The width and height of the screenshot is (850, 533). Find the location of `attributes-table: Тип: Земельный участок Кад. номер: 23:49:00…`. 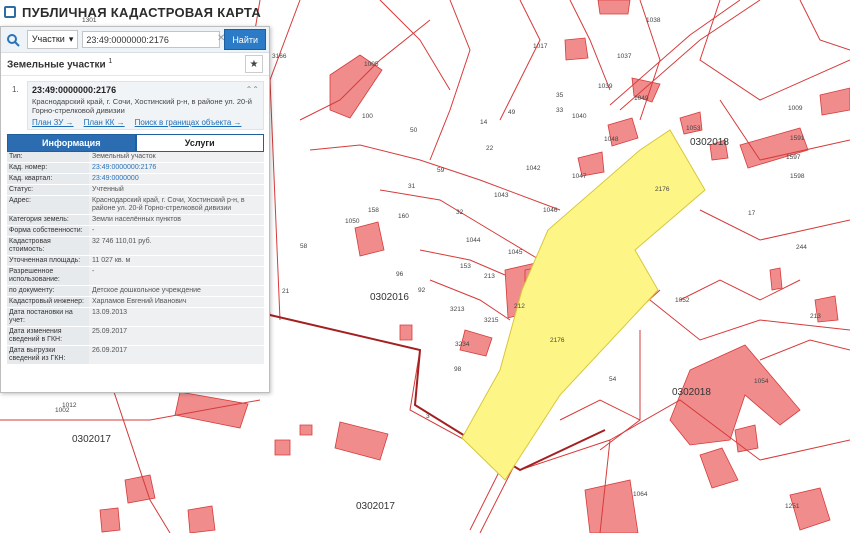

attributes-table: Тип: Земельный участок Кад. номер: 23:49:00… is located at coordinates (135, 258).